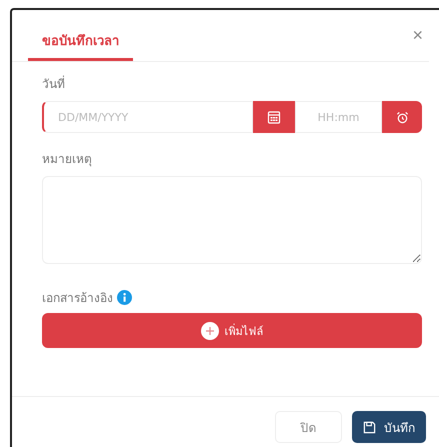 The width and height of the screenshot is (439, 447). Describe the element at coordinates (389, 427) in the screenshot. I see `save-button: บันทึก` at that location.